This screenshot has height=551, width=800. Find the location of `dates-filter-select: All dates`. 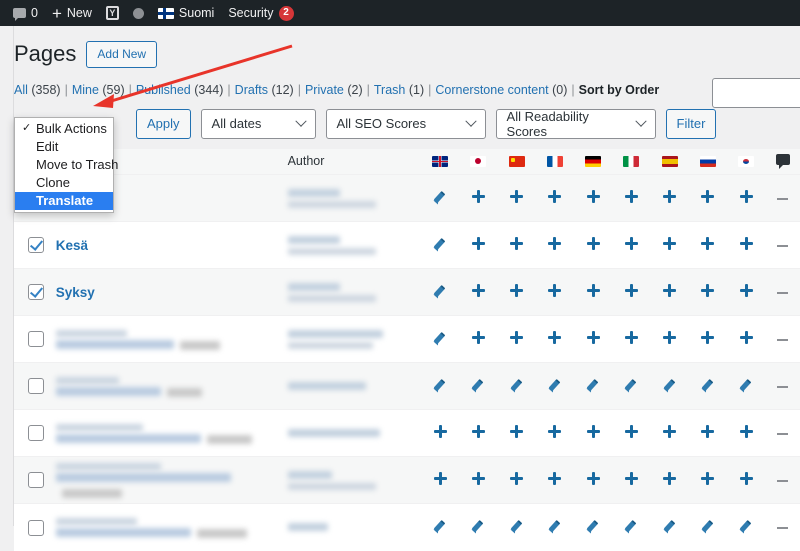

dates-filter-select: All dates is located at coordinates (258, 123).